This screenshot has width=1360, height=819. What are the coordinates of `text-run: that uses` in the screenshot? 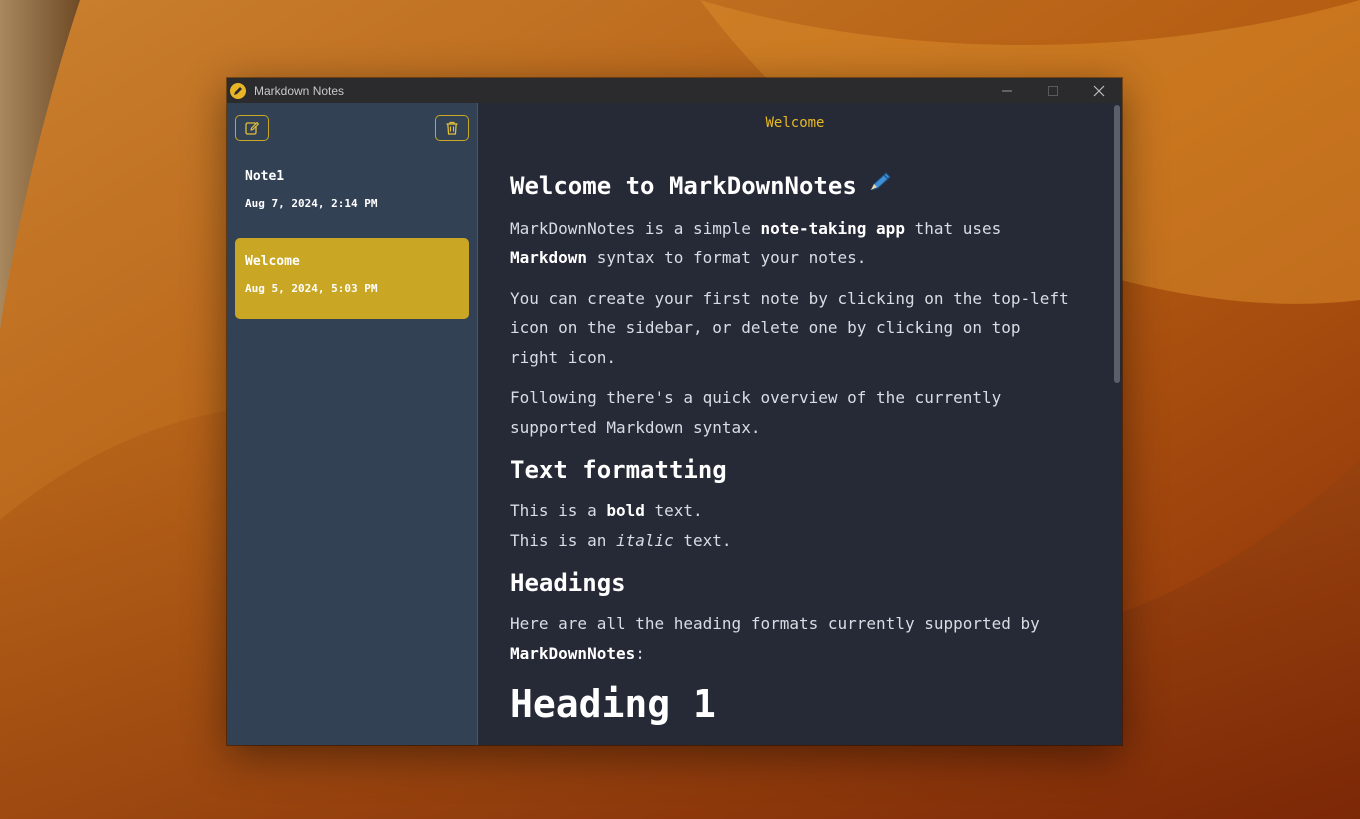 It's located at (953, 228).